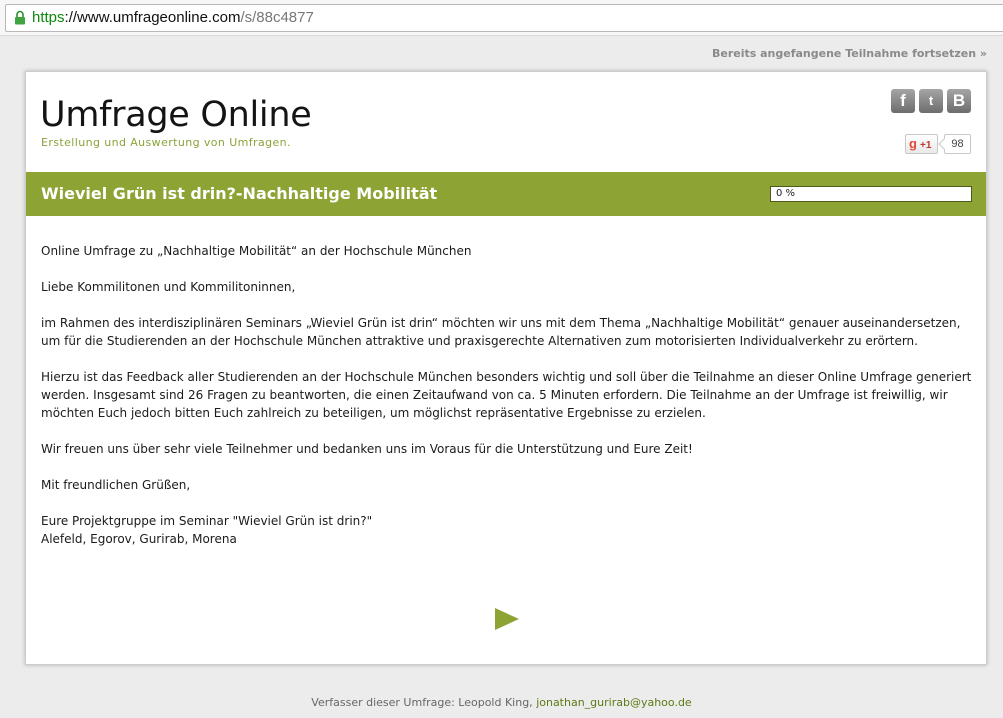 This screenshot has height=718, width=1003. I want to click on progress-label: 0 %, so click(786, 193).